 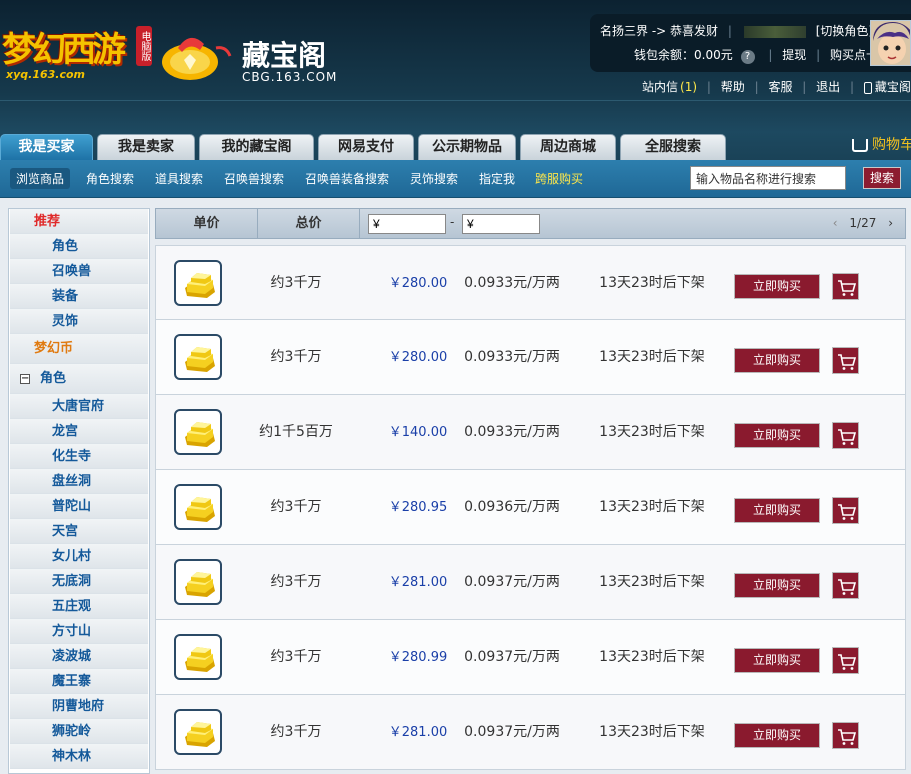 What do you see at coordinates (254, 178) in the screenshot?
I see `subnav-pet-search: 召唤兽搜索` at bounding box center [254, 178].